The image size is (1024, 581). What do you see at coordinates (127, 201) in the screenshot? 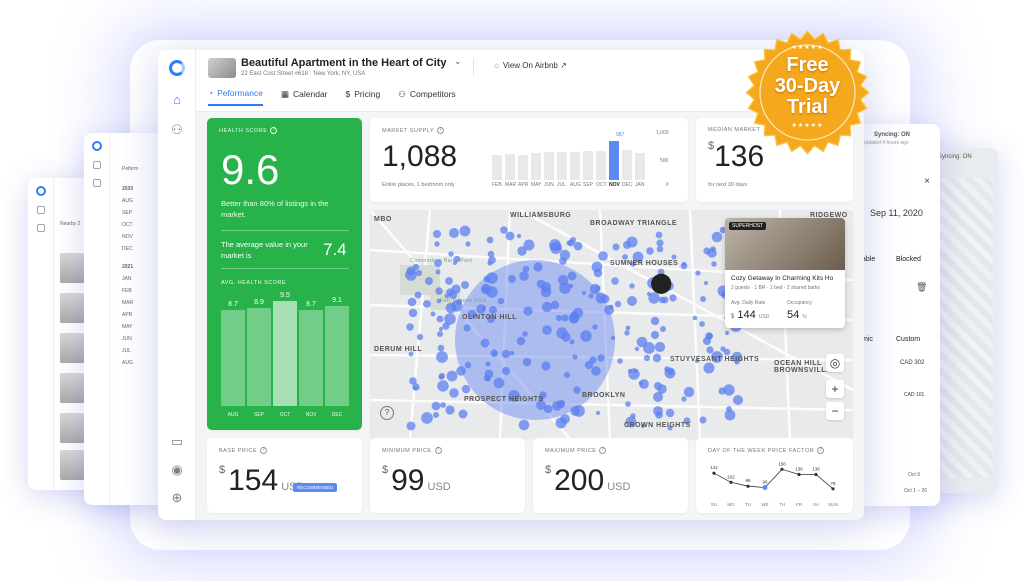
I see `month-item: AUG` at bounding box center [127, 201].